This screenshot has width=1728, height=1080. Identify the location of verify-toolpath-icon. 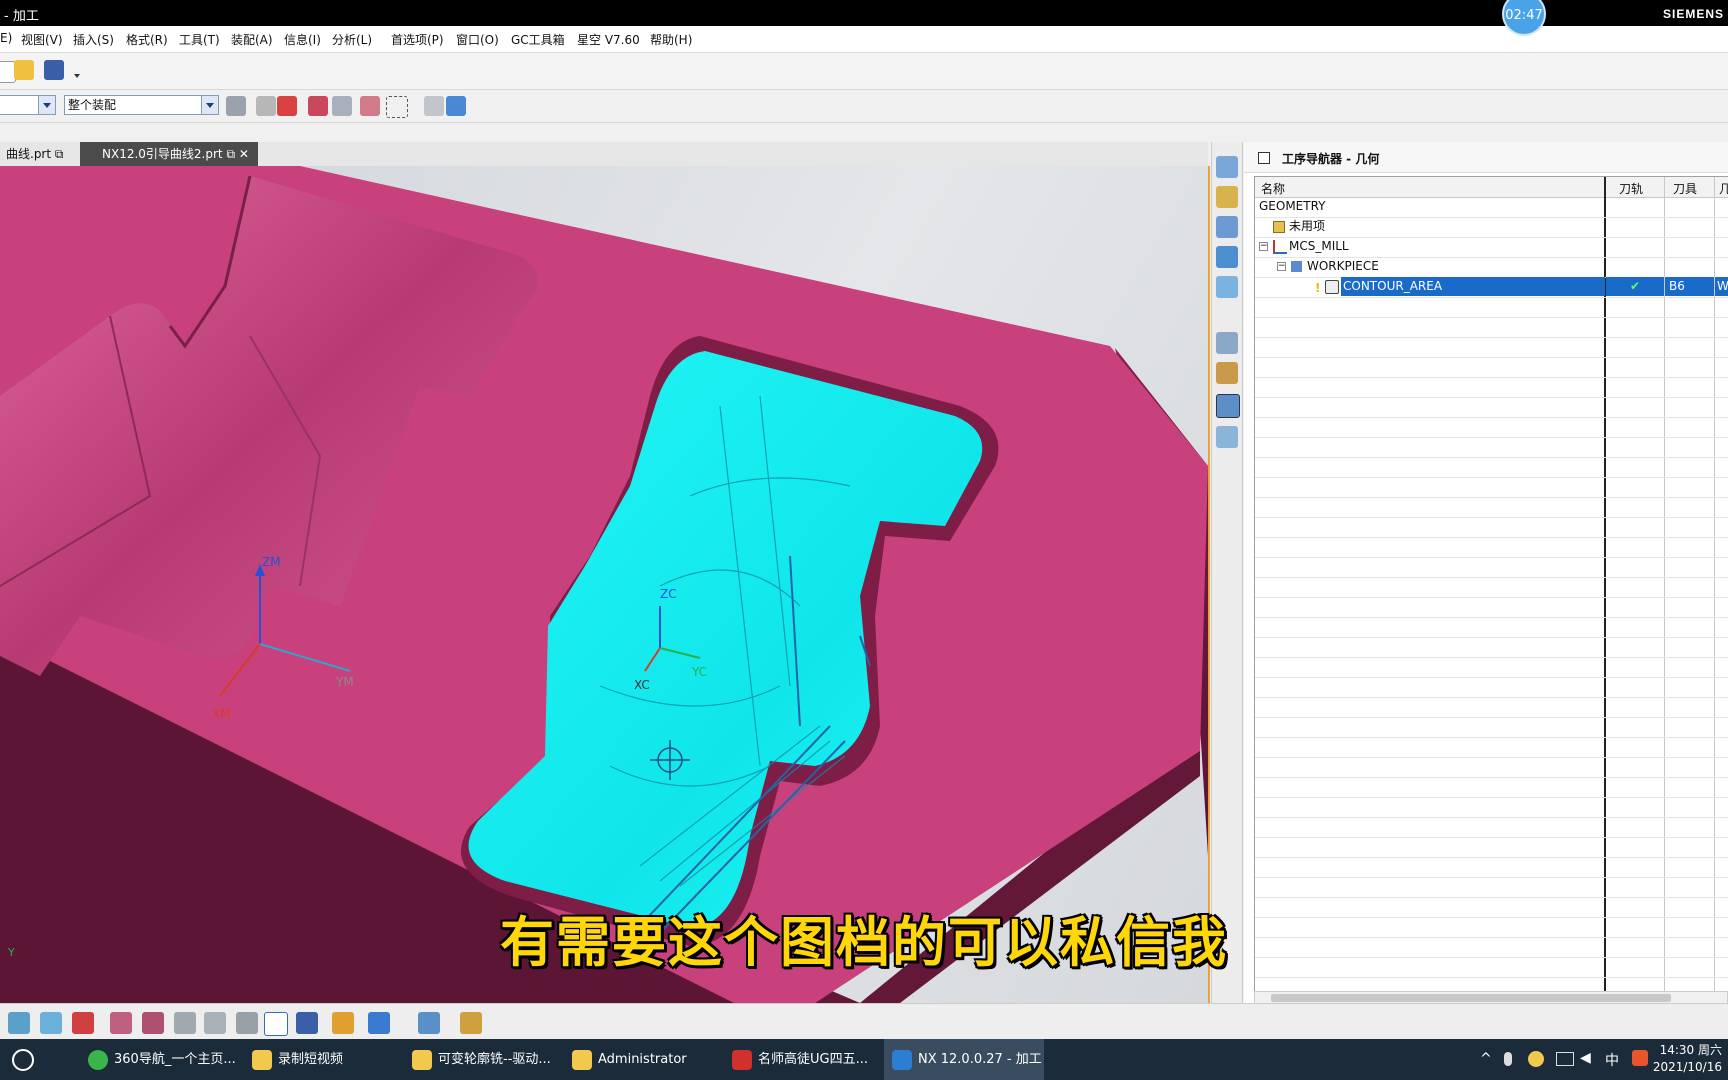
(429, 1023).